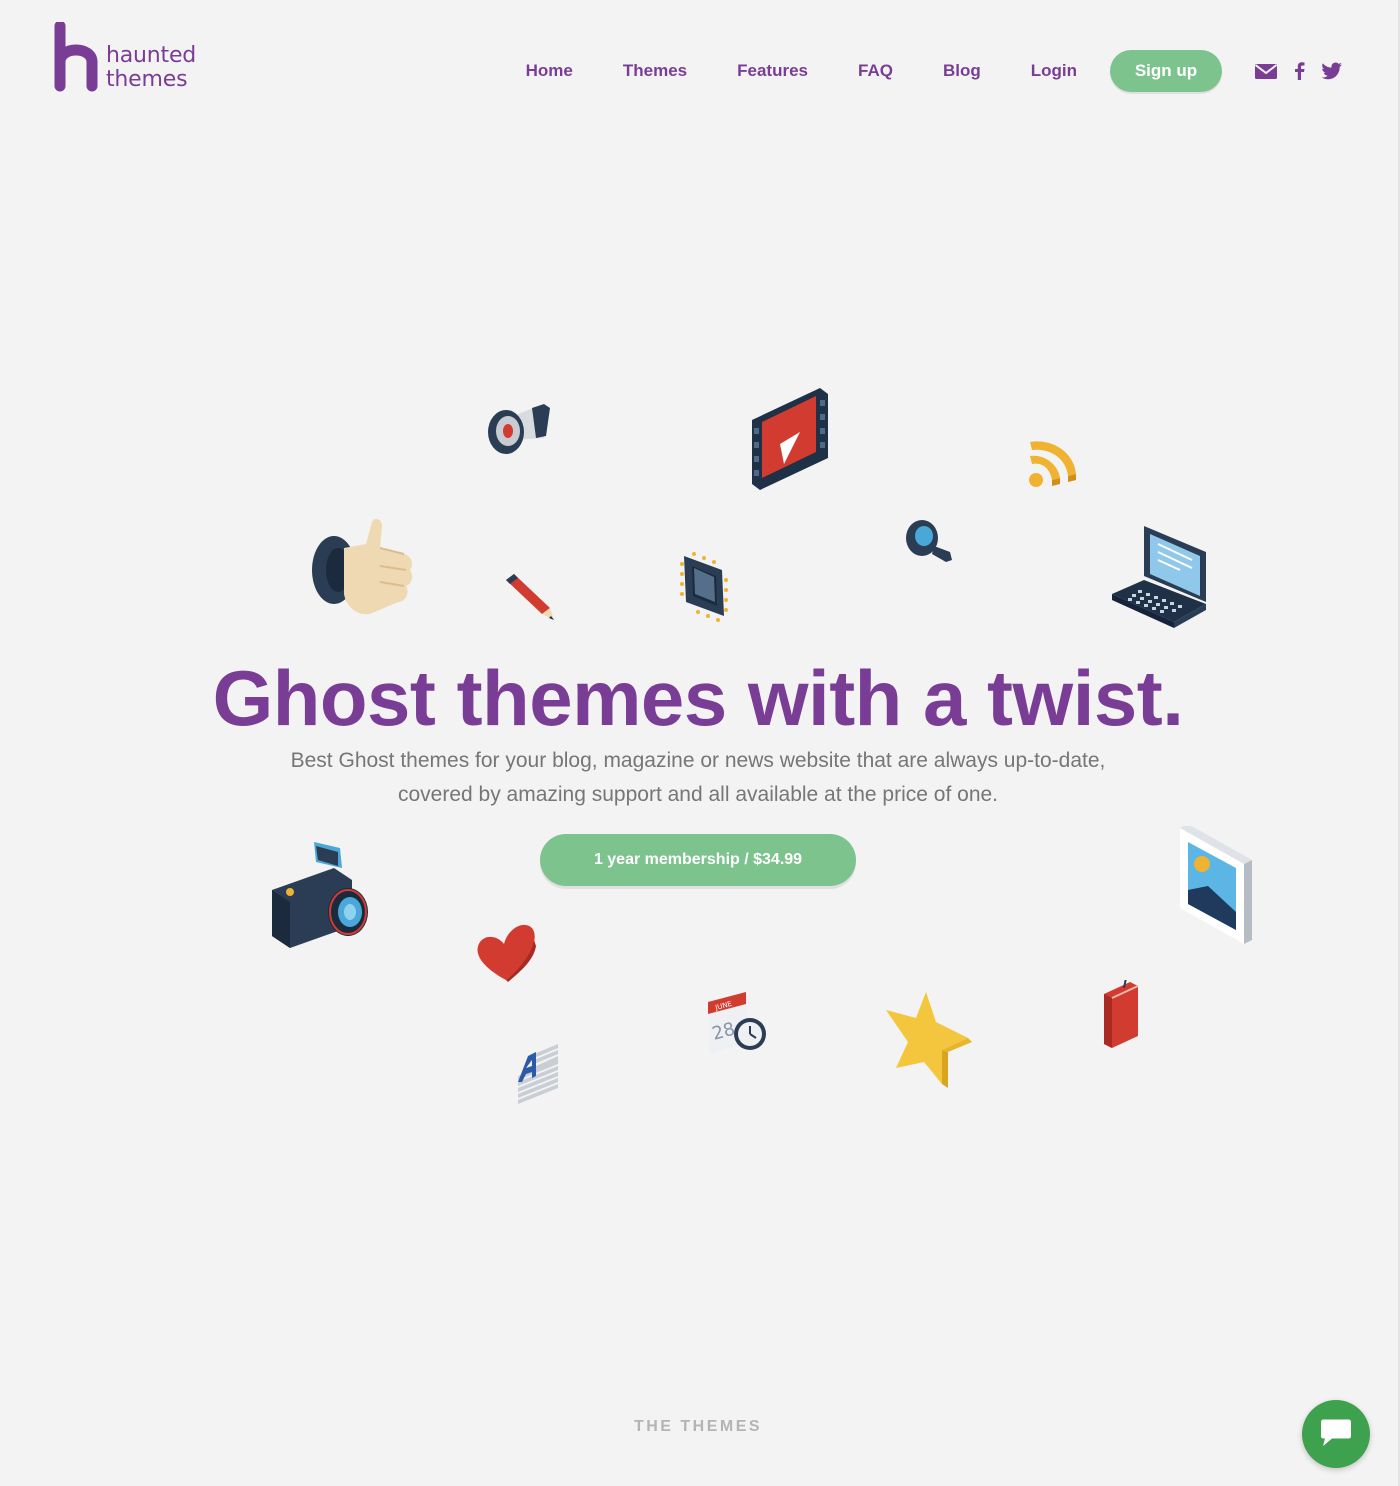 This screenshot has height=1486, width=1400. I want to click on nav-home: Home, so click(549, 71).